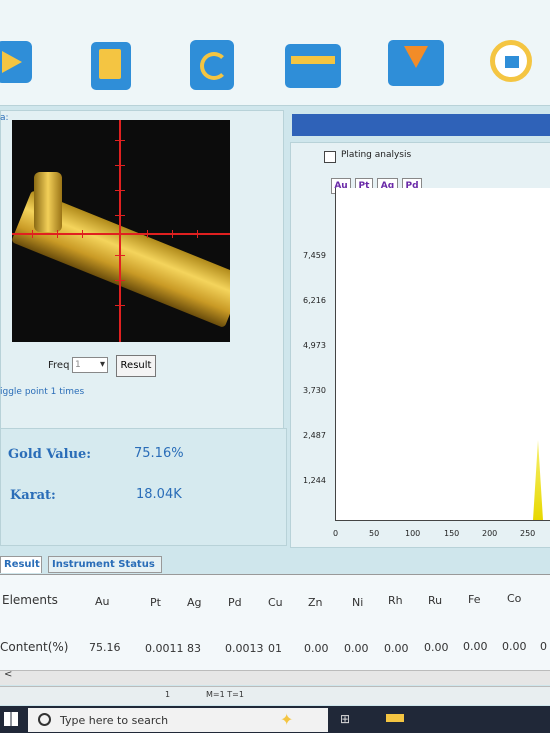 The width and height of the screenshot is (550, 733). I want to click on gold-value: 75.16%, so click(159, 453).